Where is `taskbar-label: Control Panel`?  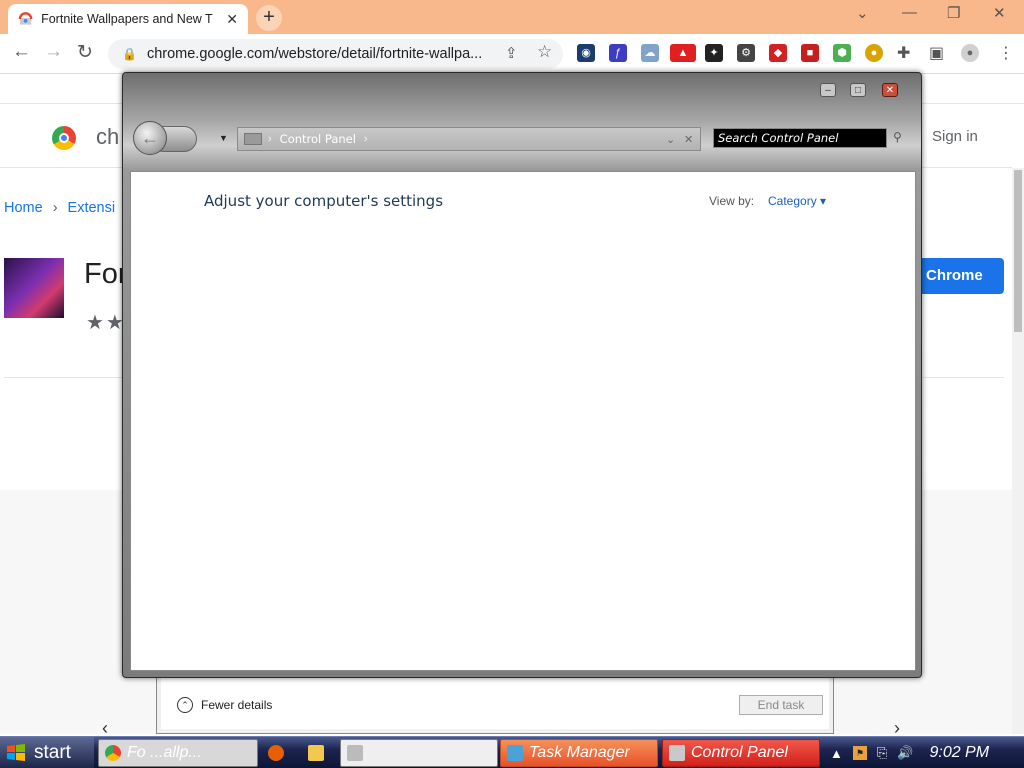
taskbar-label: Control Panel is located at coordinates (739, 752).